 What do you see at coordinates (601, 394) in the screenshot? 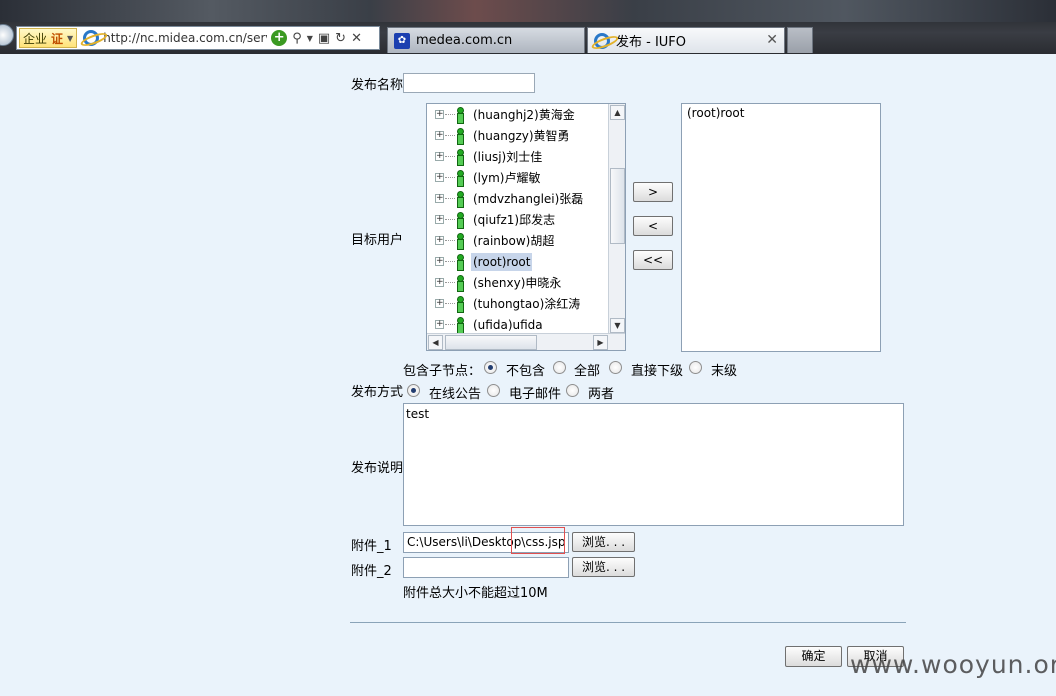
I see `method-both-label: 两者` at bounding box center [601, 394].